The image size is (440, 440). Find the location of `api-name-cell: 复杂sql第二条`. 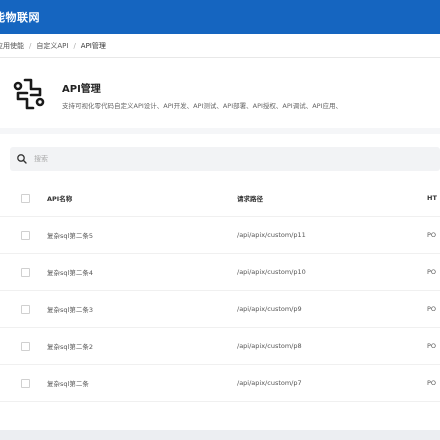

api-name-cell: 复杂sql第二条 is located at coordinates (142, 383).